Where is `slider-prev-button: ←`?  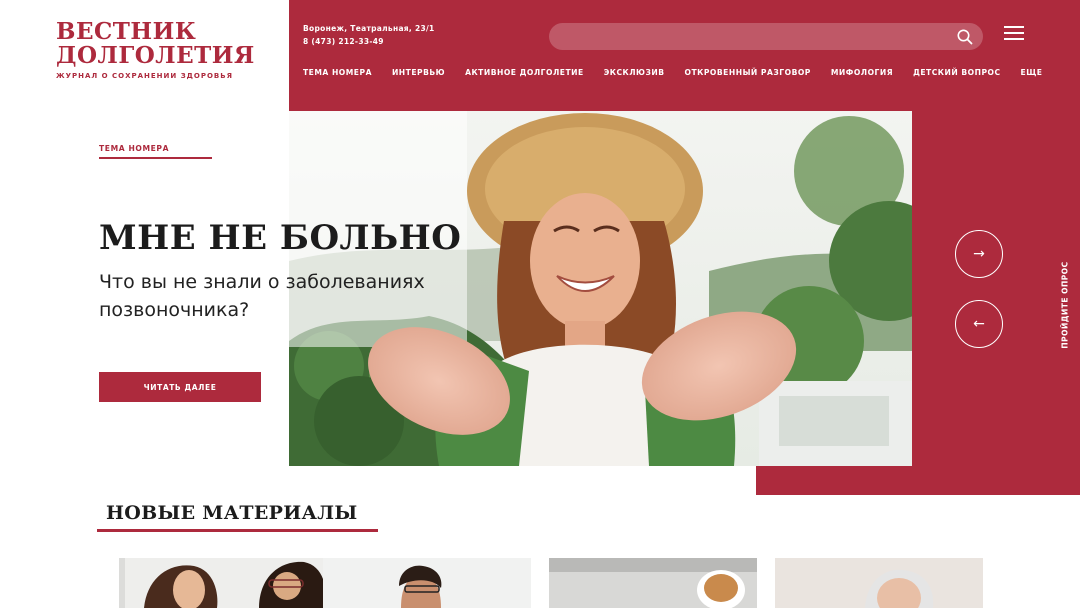 slider-prev-button: ← is located at coordinates (979, 324).